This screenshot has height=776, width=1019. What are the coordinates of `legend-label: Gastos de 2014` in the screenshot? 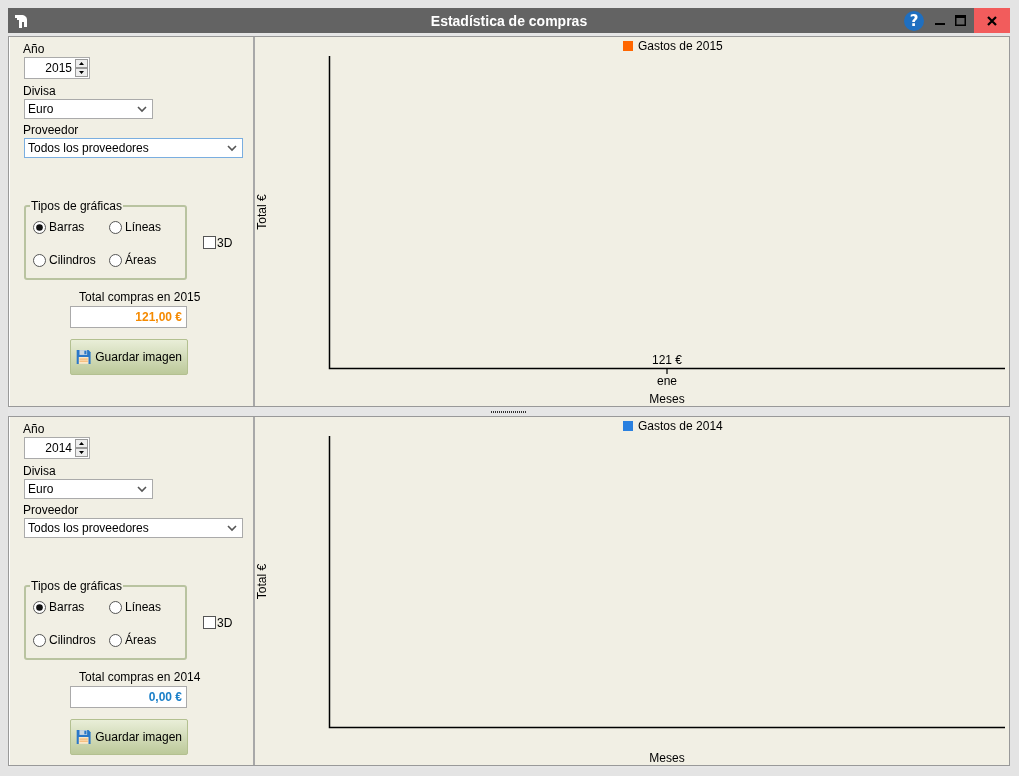 It's located at (680, 426).